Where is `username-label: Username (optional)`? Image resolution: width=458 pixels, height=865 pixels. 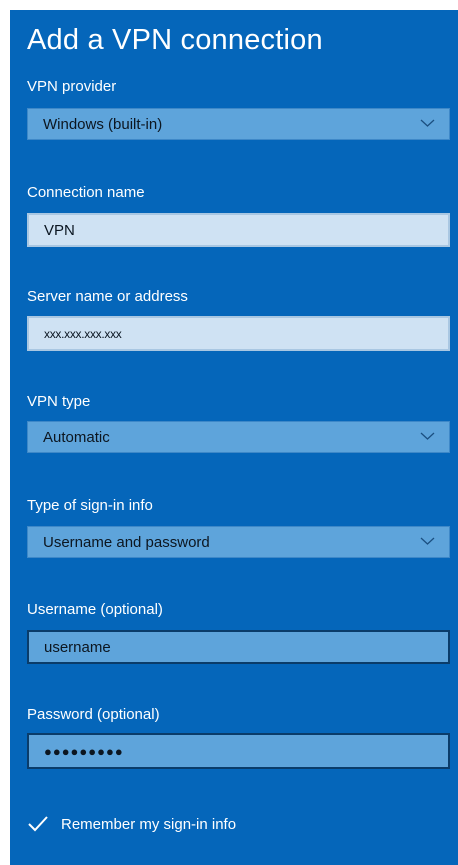
username-label: Username (optional) is located at coordinates (95, 609).